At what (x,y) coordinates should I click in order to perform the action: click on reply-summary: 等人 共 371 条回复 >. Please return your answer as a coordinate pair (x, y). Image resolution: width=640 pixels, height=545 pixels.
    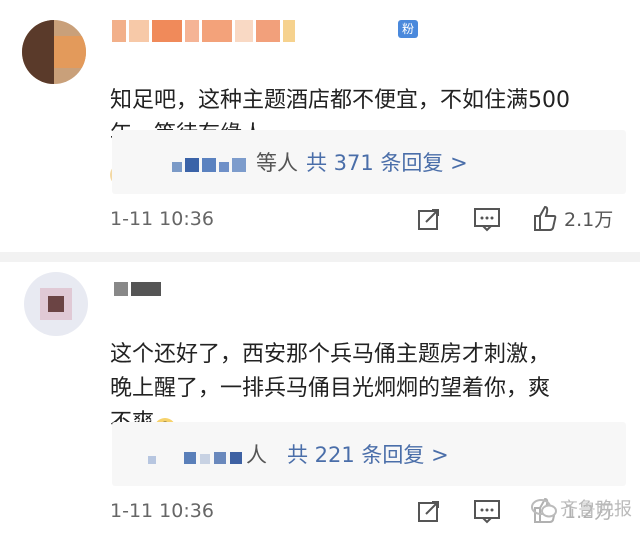
    Looking at the image, I should click on (369, 162).